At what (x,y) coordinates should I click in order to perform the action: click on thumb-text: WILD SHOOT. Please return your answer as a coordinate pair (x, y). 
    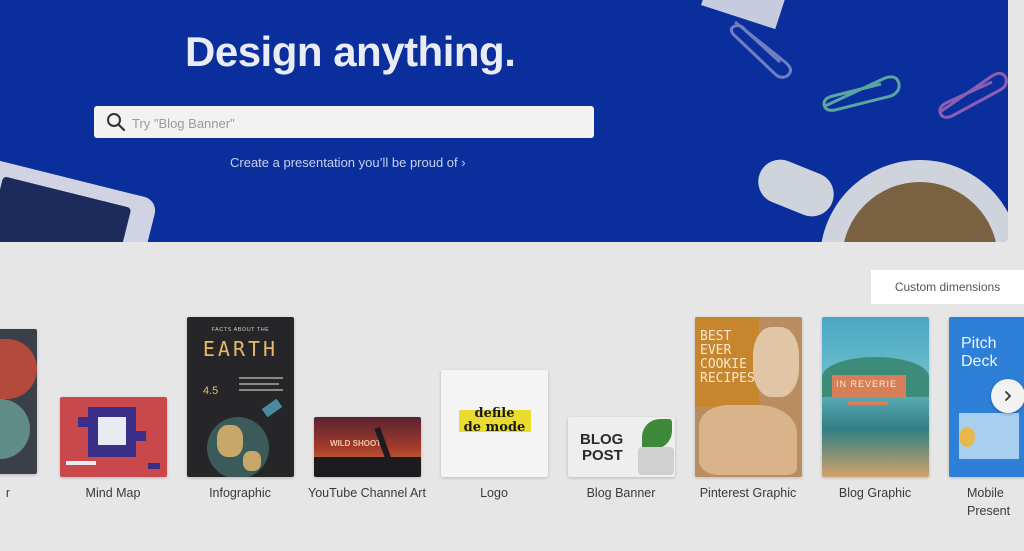
    Looking at the image, I should click on (356, 443).